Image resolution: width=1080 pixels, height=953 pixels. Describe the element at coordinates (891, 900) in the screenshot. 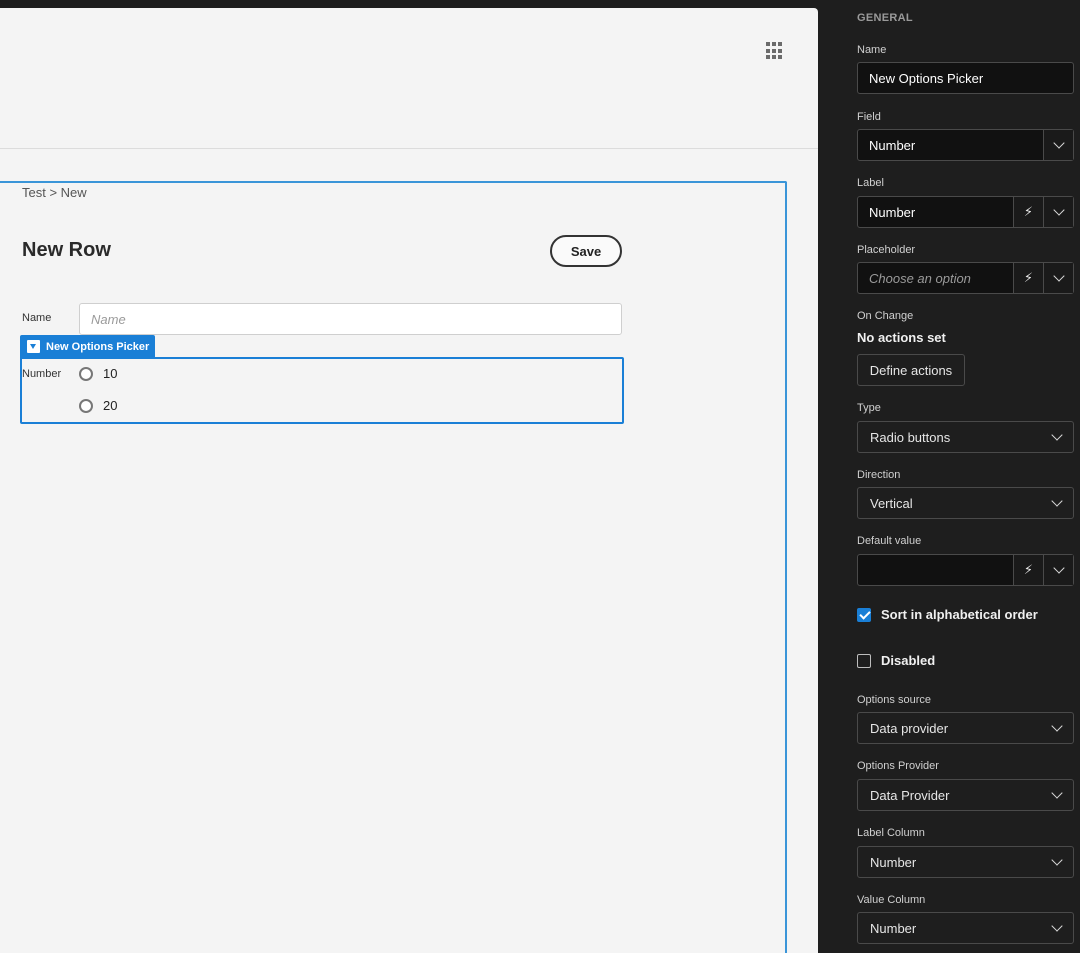

I see `value-column-label: Value Column` at that location.